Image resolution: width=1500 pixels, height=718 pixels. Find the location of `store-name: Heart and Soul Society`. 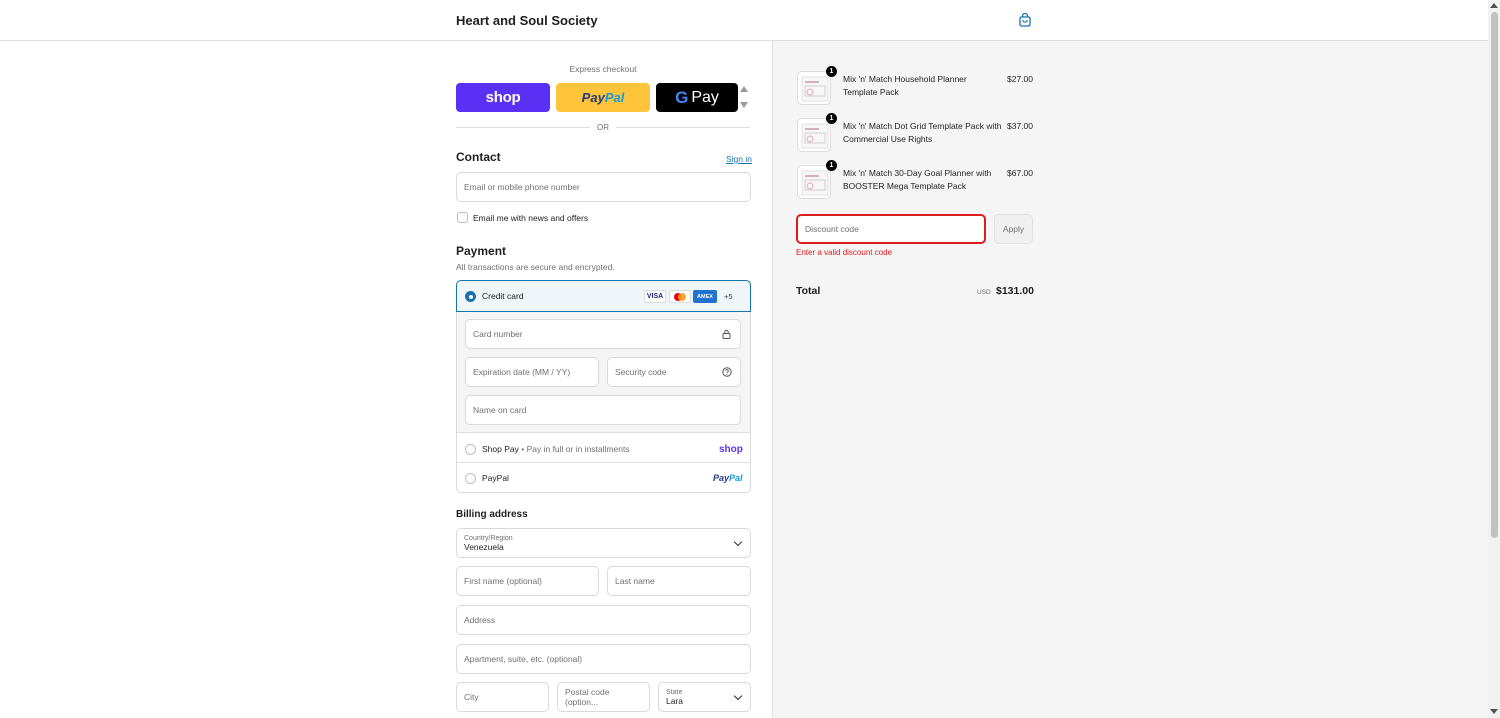

store-name: Heart and Soul Society is located at coordinates (527, 20).